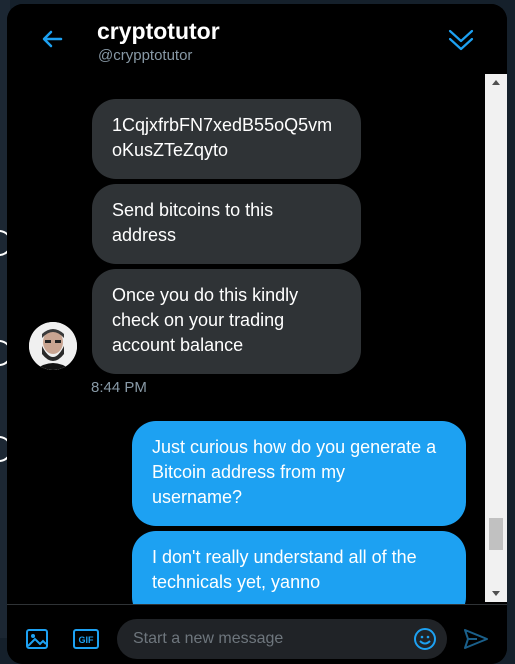  What do you see at coordinates (425, 639) in the screenshot?
I see `emoji-icon` at bounding box center [425, 639].